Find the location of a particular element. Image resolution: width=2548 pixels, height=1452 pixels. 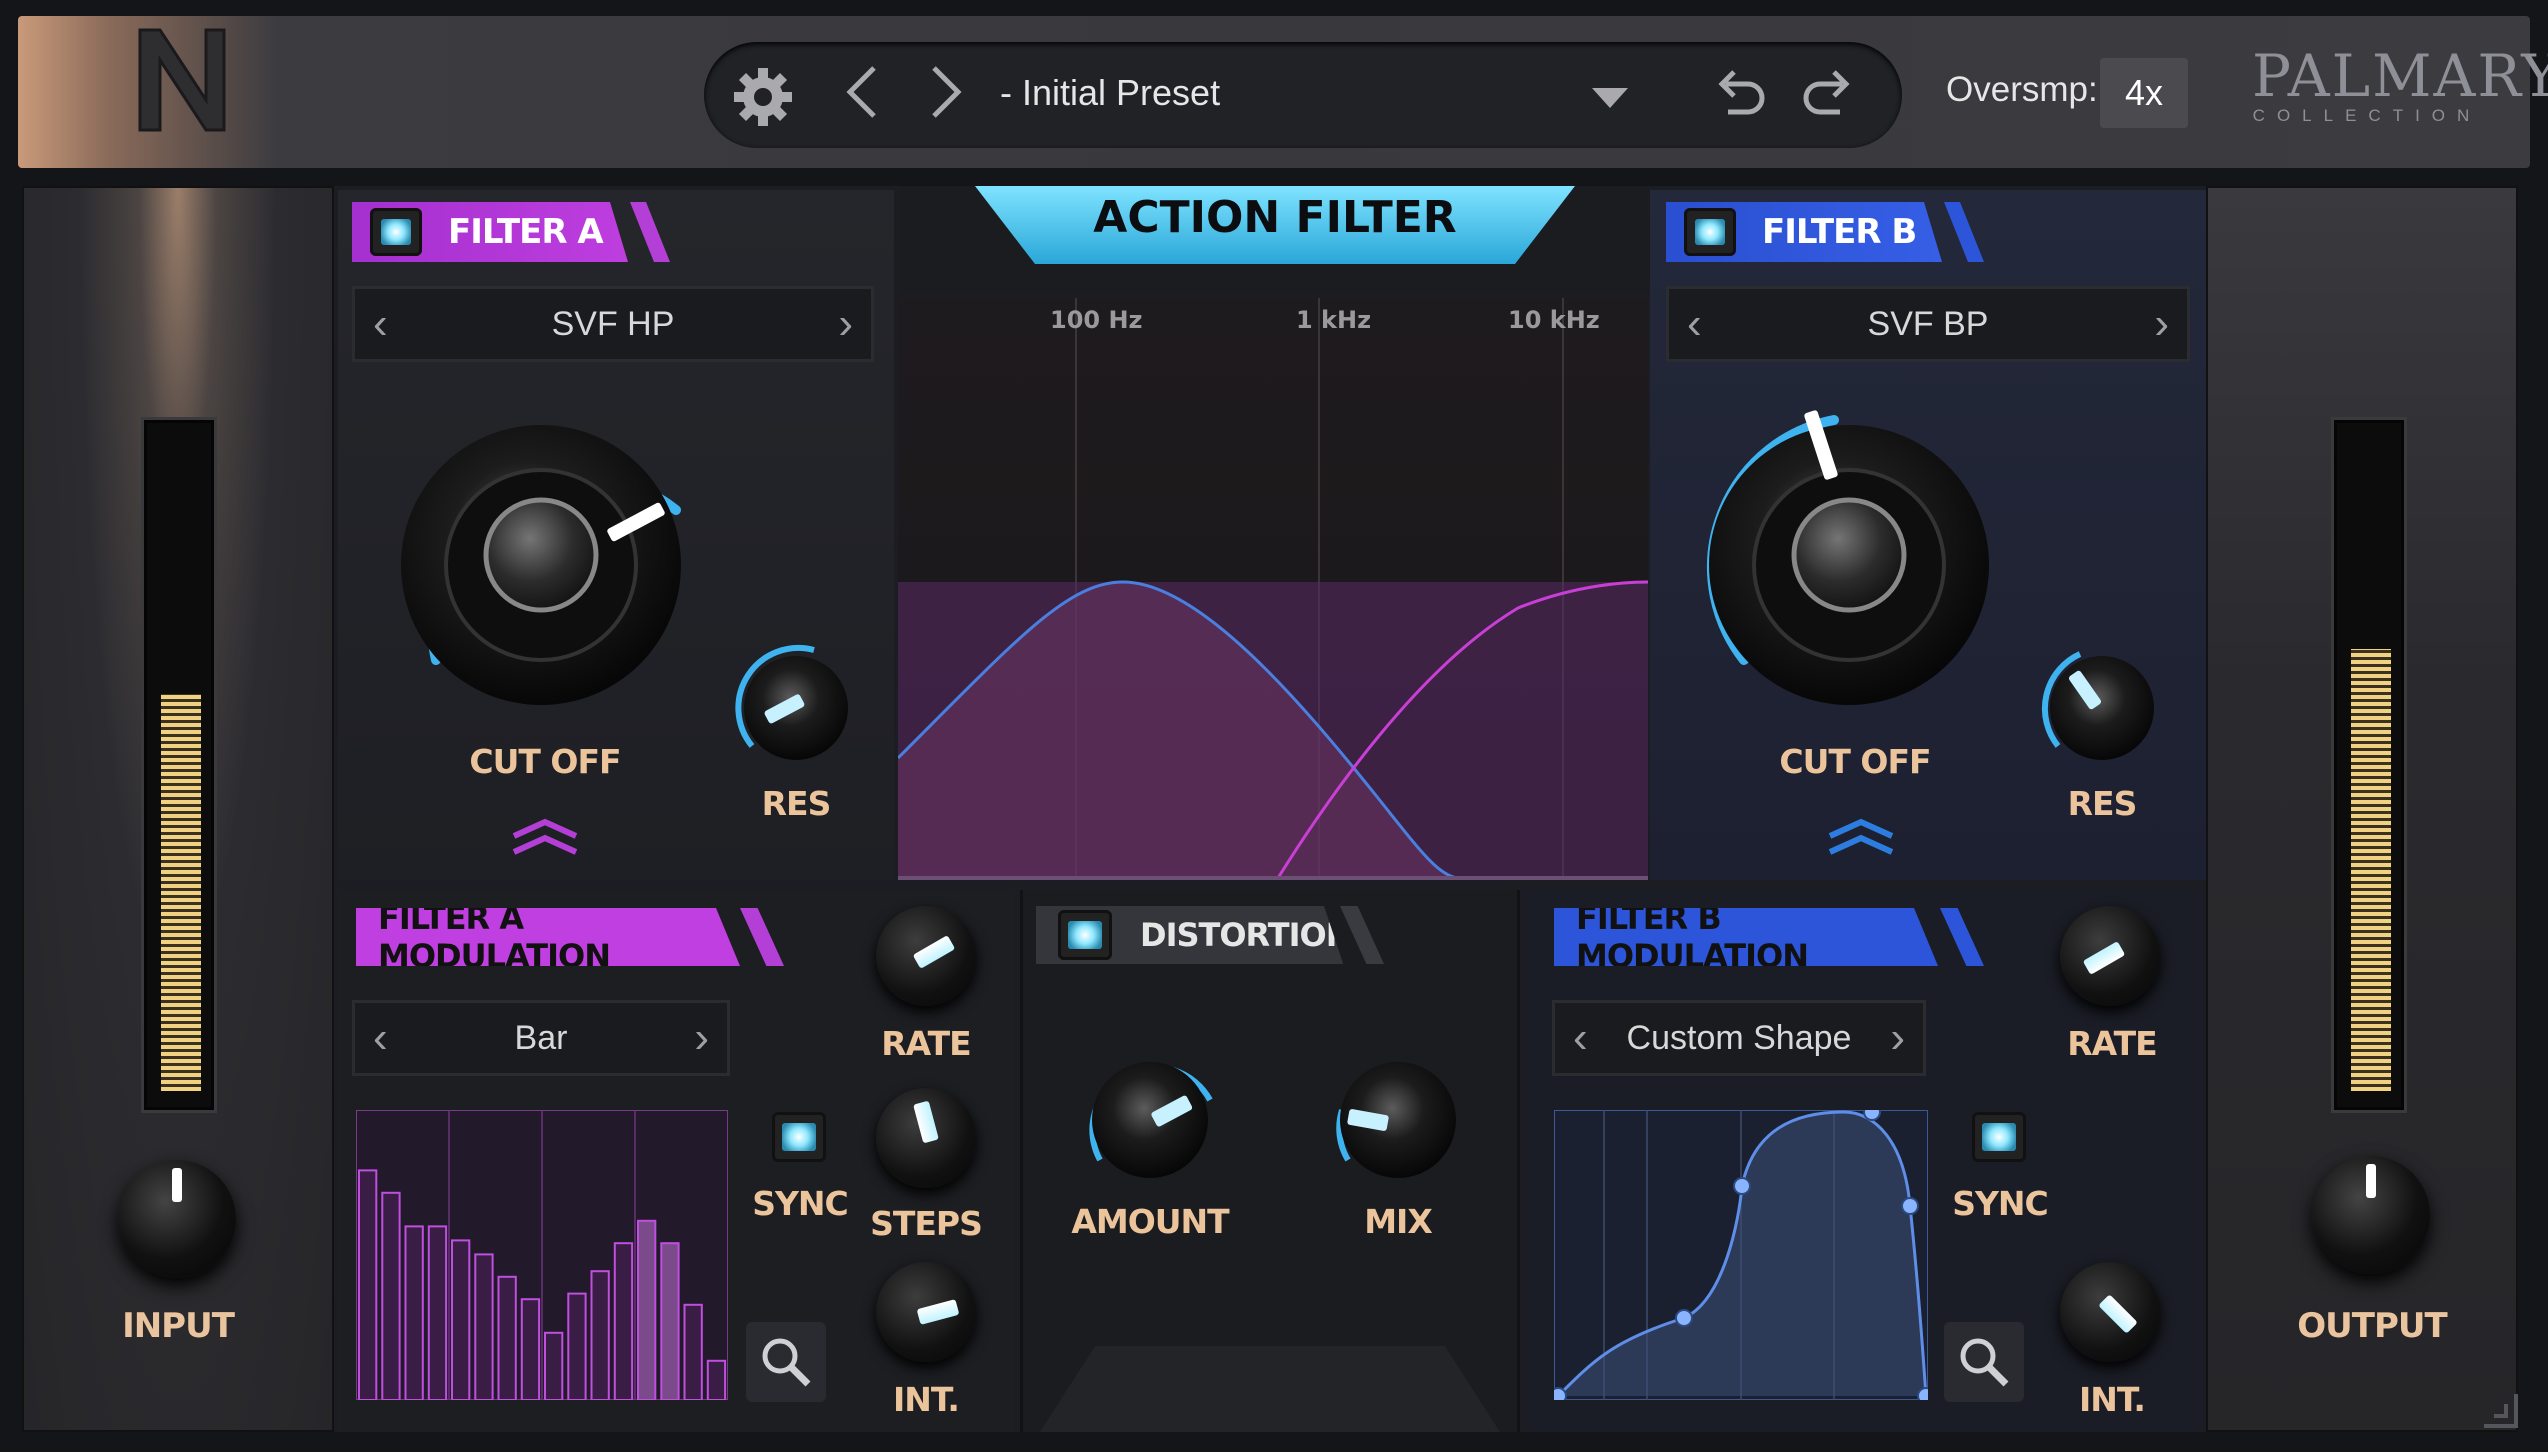

filter-a-tag: FILTER A is located at coordinates (490, 232).